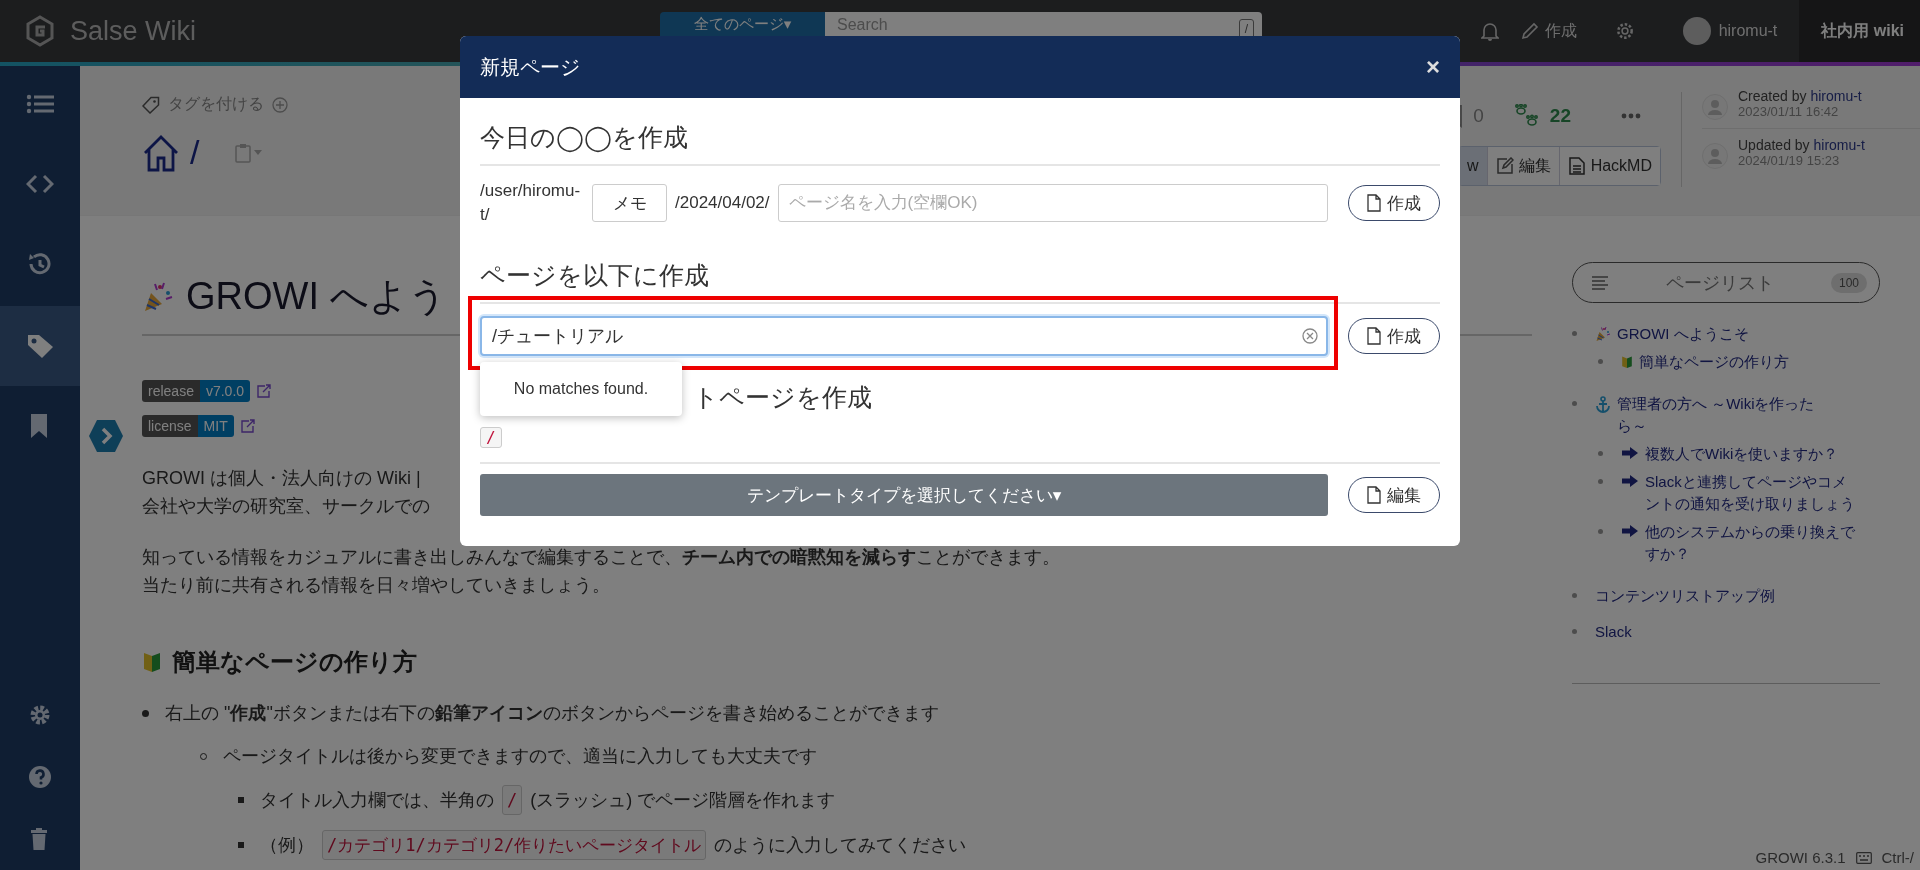  What do you see at coordinates (377, 800) in the screenshot?
I see `list-text: タイトル入力欄では、半角の` at bounding box center [377, 800].